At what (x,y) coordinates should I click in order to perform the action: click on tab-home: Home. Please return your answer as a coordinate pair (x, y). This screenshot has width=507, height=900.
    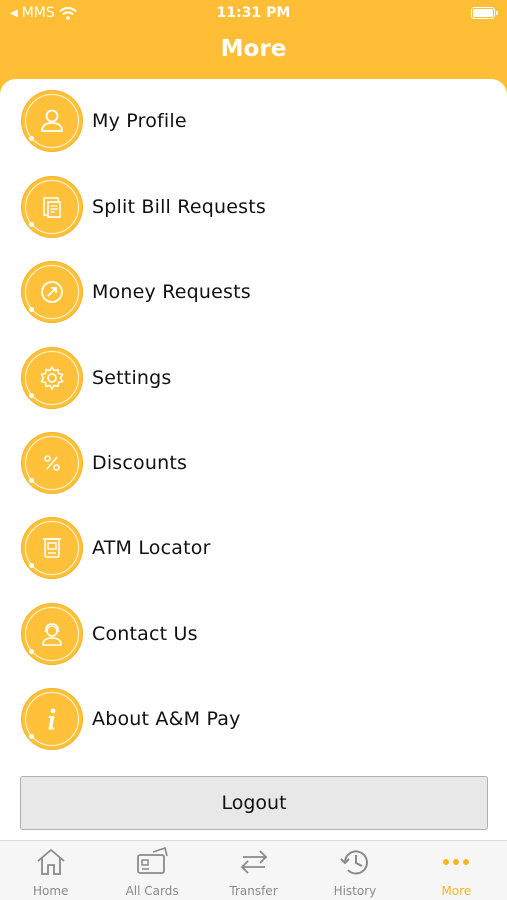
    Looking at the image, I should click on (50, 870).